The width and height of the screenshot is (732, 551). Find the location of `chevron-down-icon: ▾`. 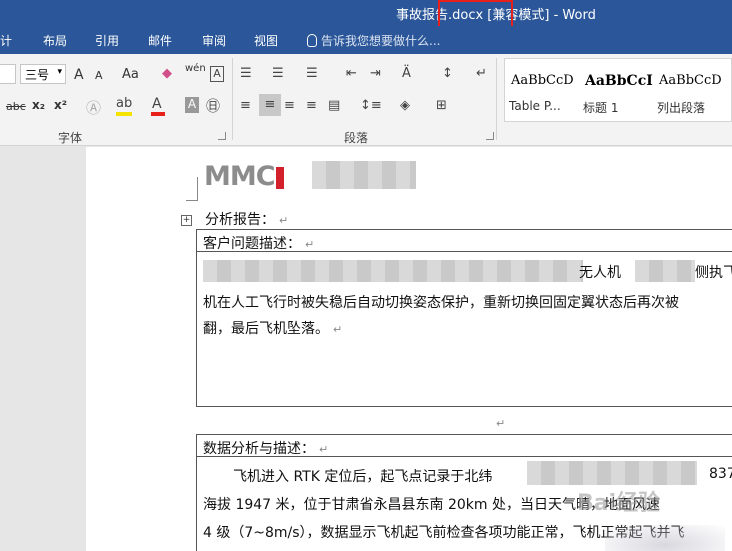

chevron-down-icon: ▾ is located at coordinates (59, 72).